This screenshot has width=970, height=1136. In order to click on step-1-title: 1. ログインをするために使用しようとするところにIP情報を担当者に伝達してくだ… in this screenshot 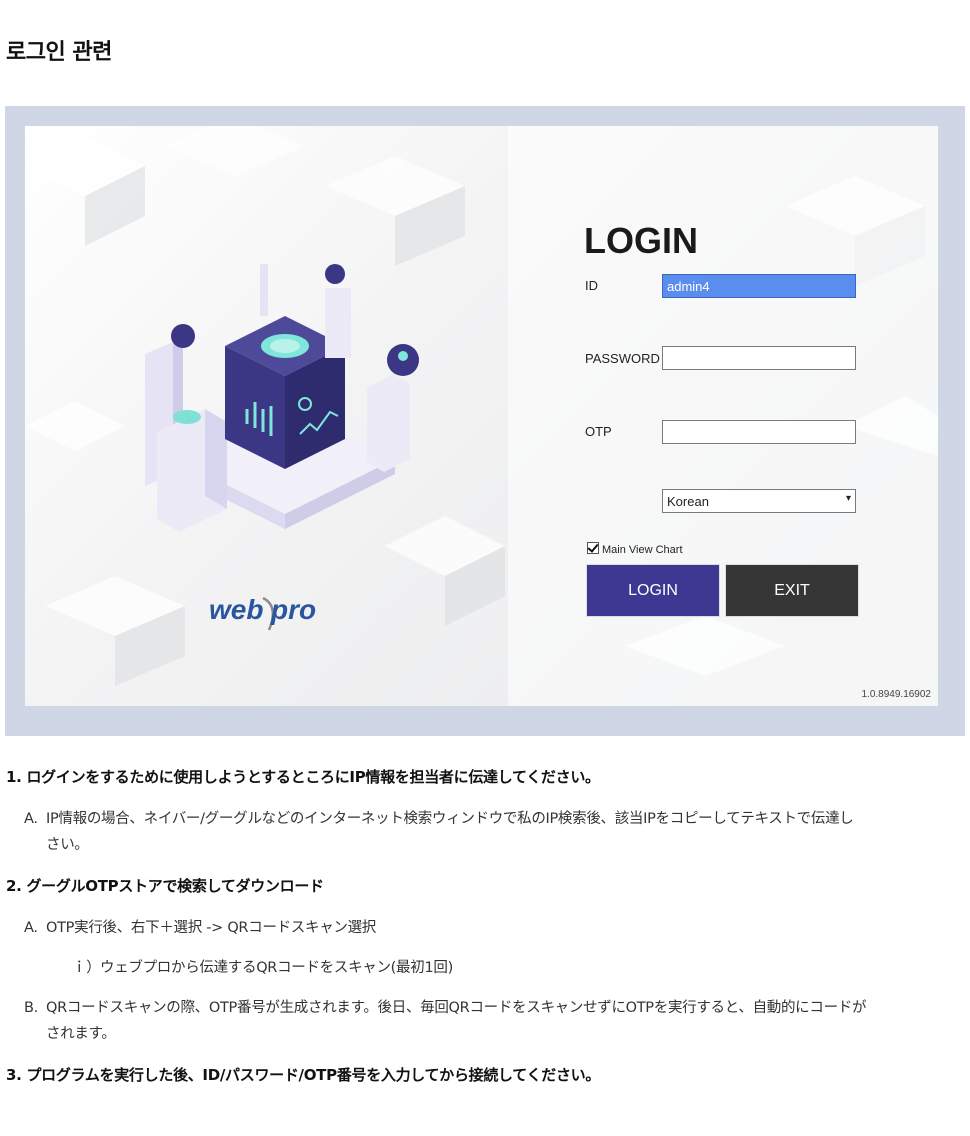, I will do `click(303, 777)`.